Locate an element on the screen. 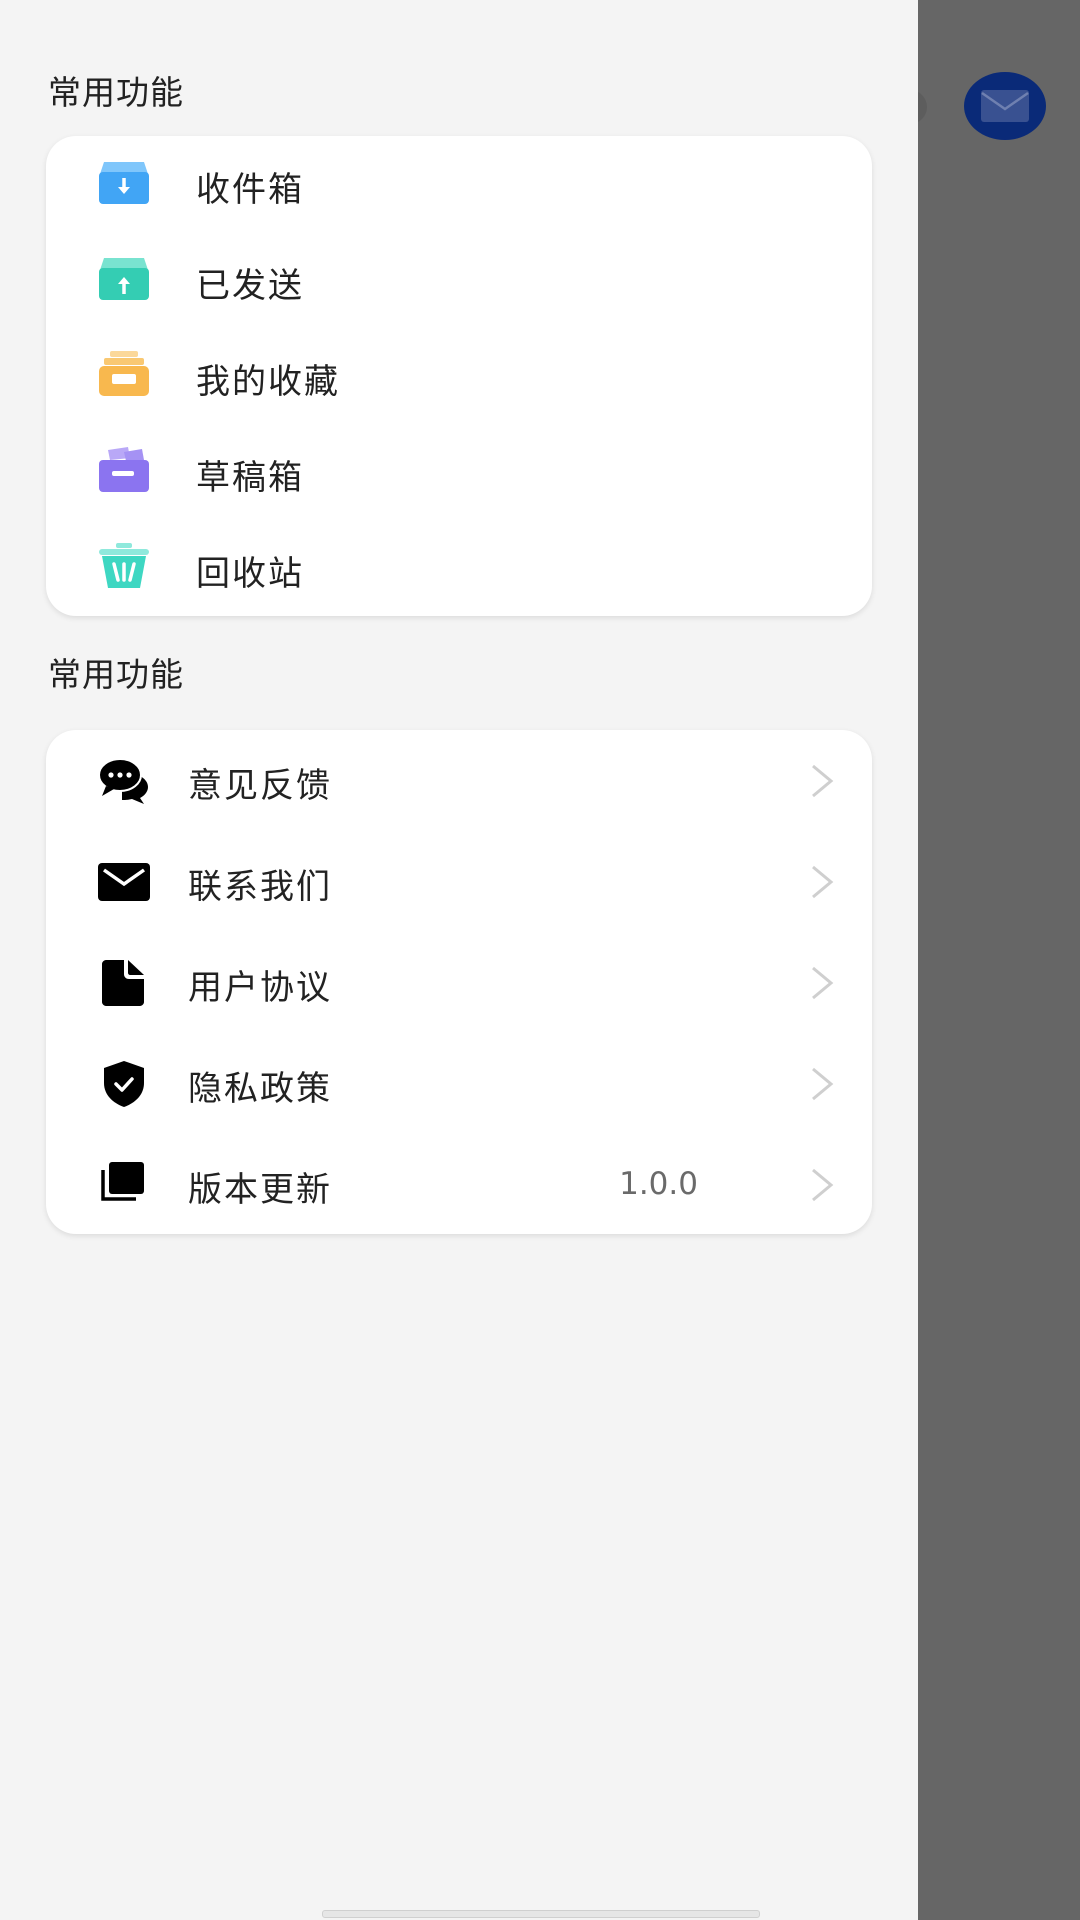 This screenshot has height=1920, width=1080. settings-label: 隐私政策 is located at coordinates (260, 1089).